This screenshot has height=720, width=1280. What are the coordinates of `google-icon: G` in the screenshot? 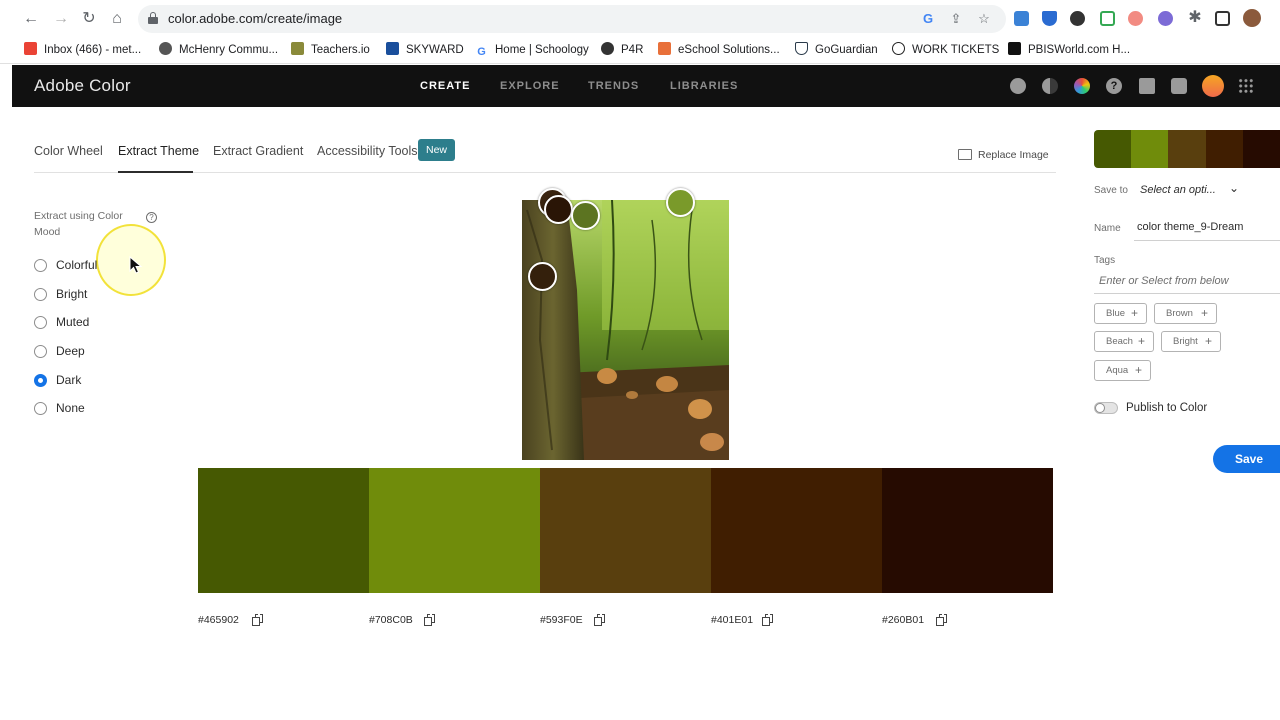 It's located at (928, 19).